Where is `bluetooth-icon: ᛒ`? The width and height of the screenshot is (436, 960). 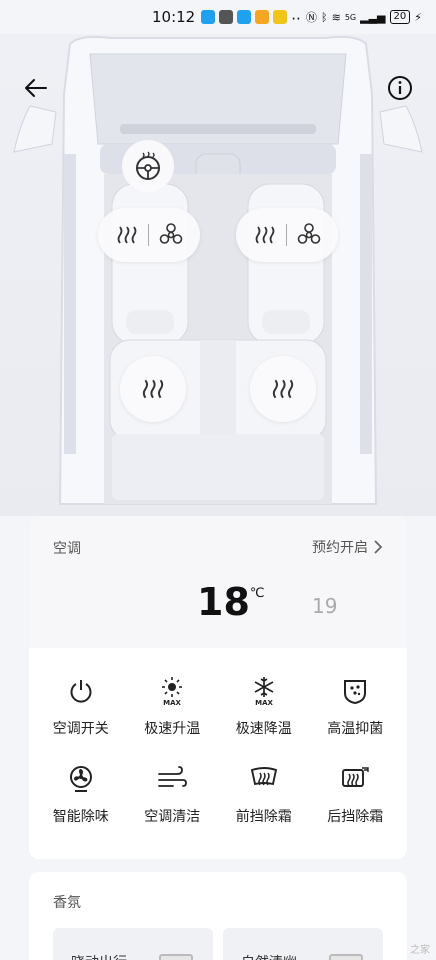 bluetooth-icon: ᛒ is located at coordinates (324, 17).